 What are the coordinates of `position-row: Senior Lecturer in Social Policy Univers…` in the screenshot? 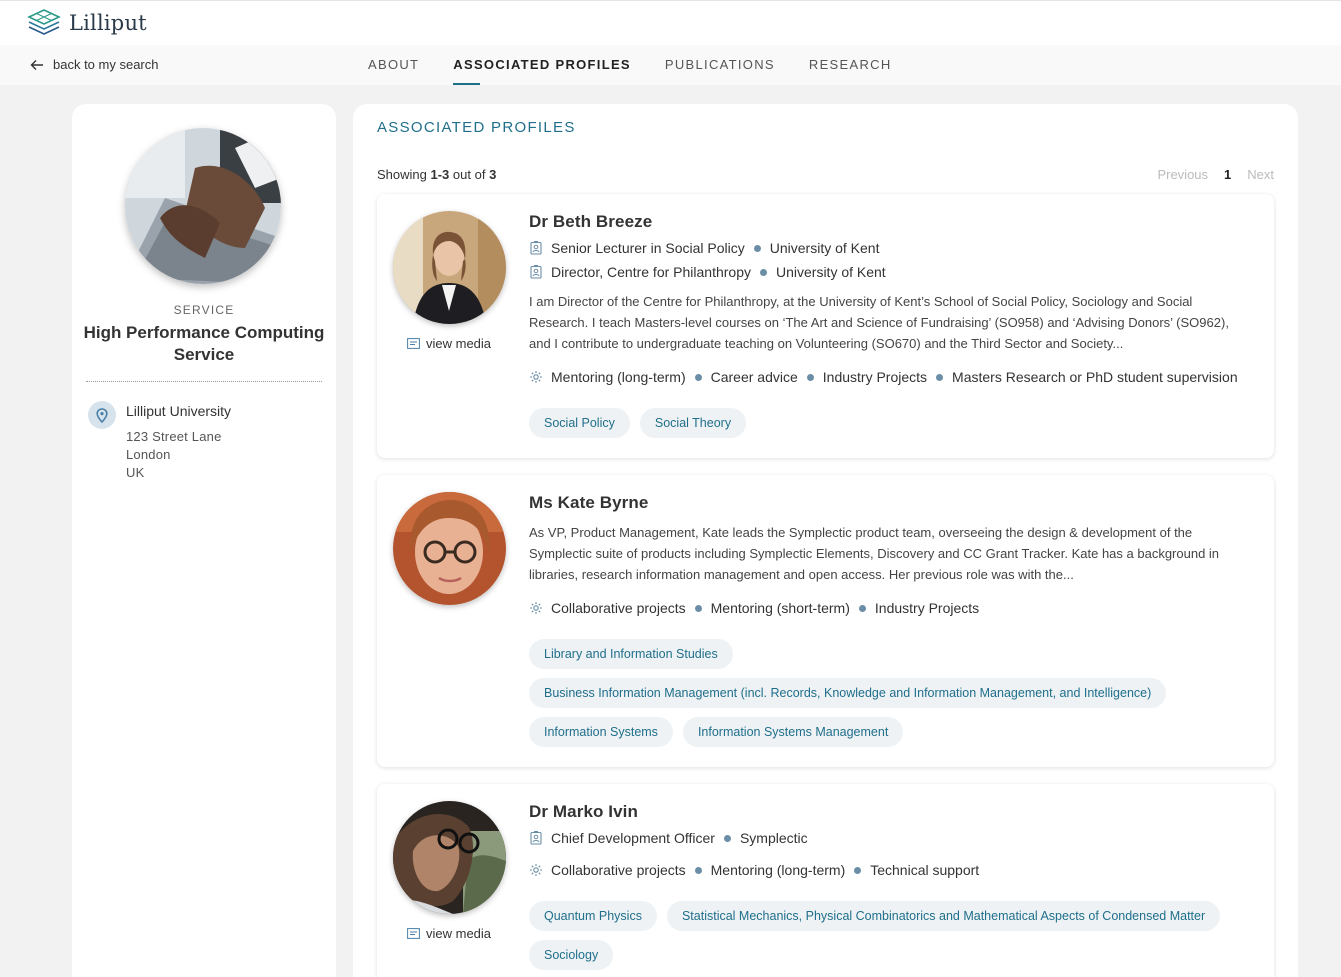 It's located at (704, 248).